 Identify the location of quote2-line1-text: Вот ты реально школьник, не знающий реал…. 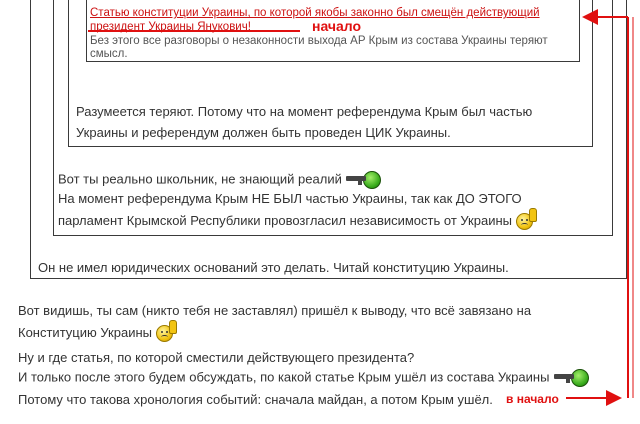
(200, 179).